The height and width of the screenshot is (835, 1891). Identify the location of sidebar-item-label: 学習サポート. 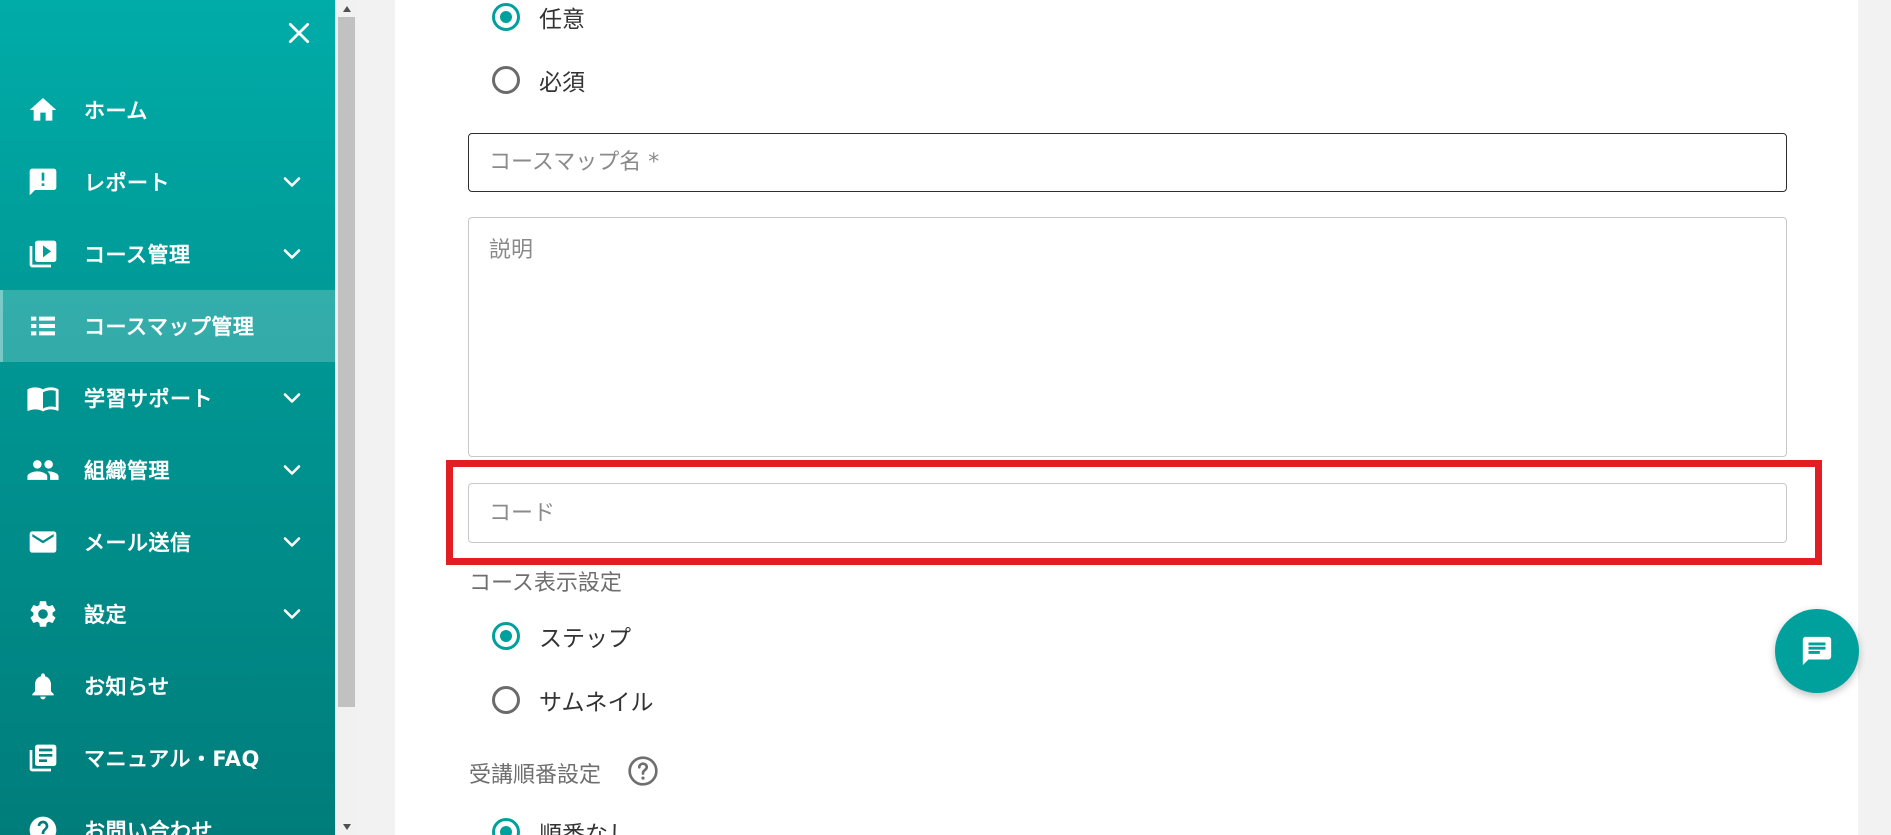
(148, 399).